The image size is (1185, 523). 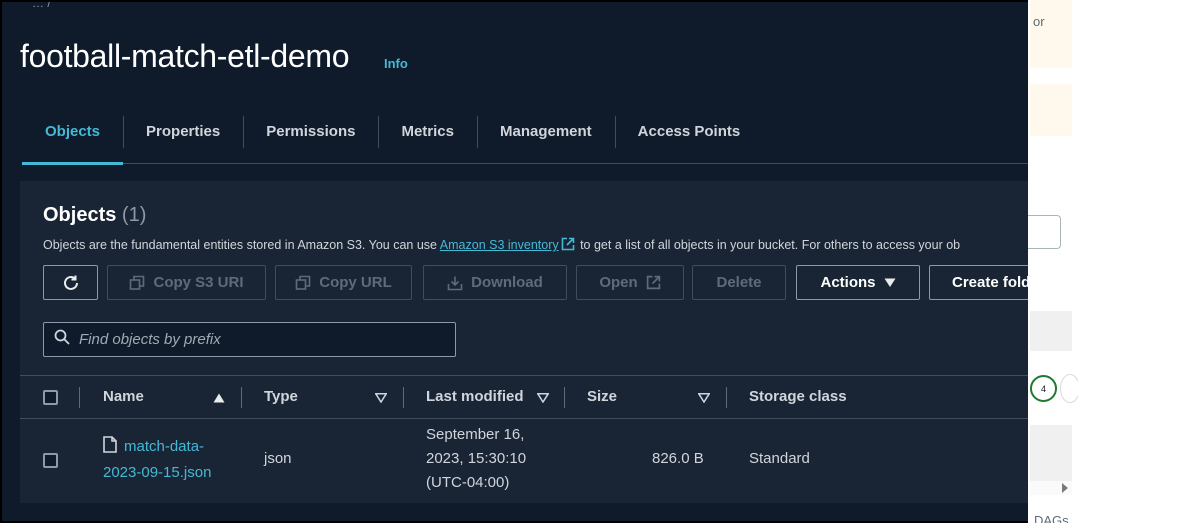 I want to click on copy-s3-uri-button: Copy S3 URI, so click(x=186, y=282).